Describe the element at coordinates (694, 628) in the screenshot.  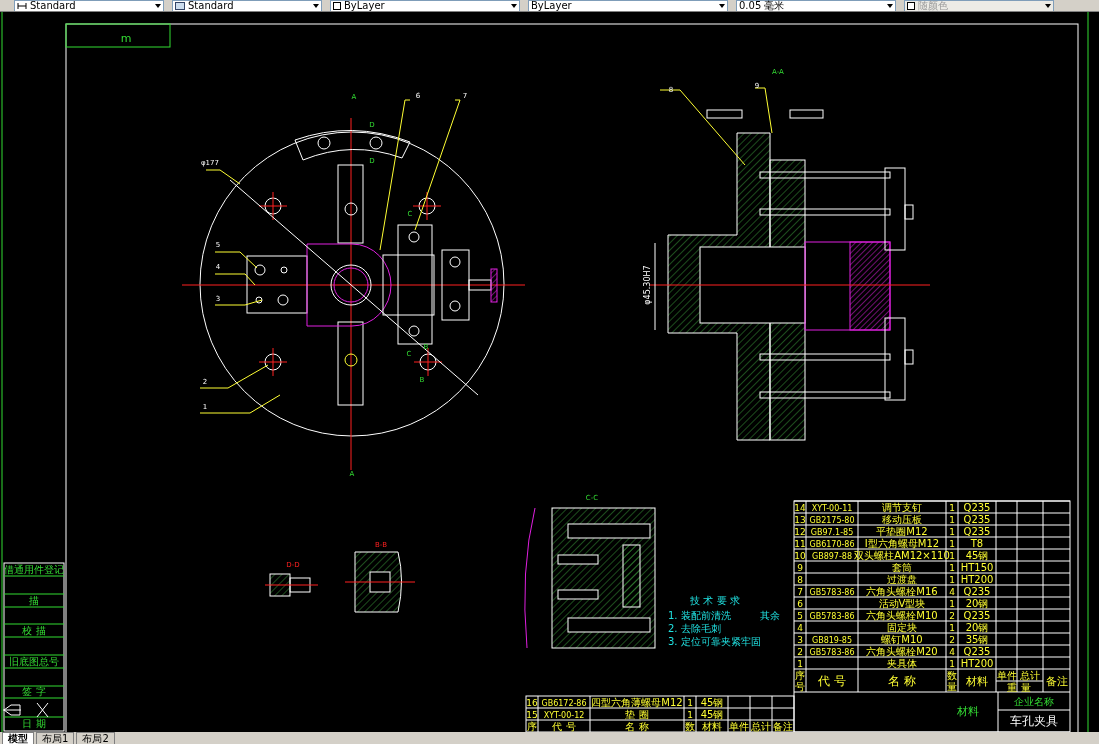
I see `technical-note: 2. 去除毛刺` at that location.